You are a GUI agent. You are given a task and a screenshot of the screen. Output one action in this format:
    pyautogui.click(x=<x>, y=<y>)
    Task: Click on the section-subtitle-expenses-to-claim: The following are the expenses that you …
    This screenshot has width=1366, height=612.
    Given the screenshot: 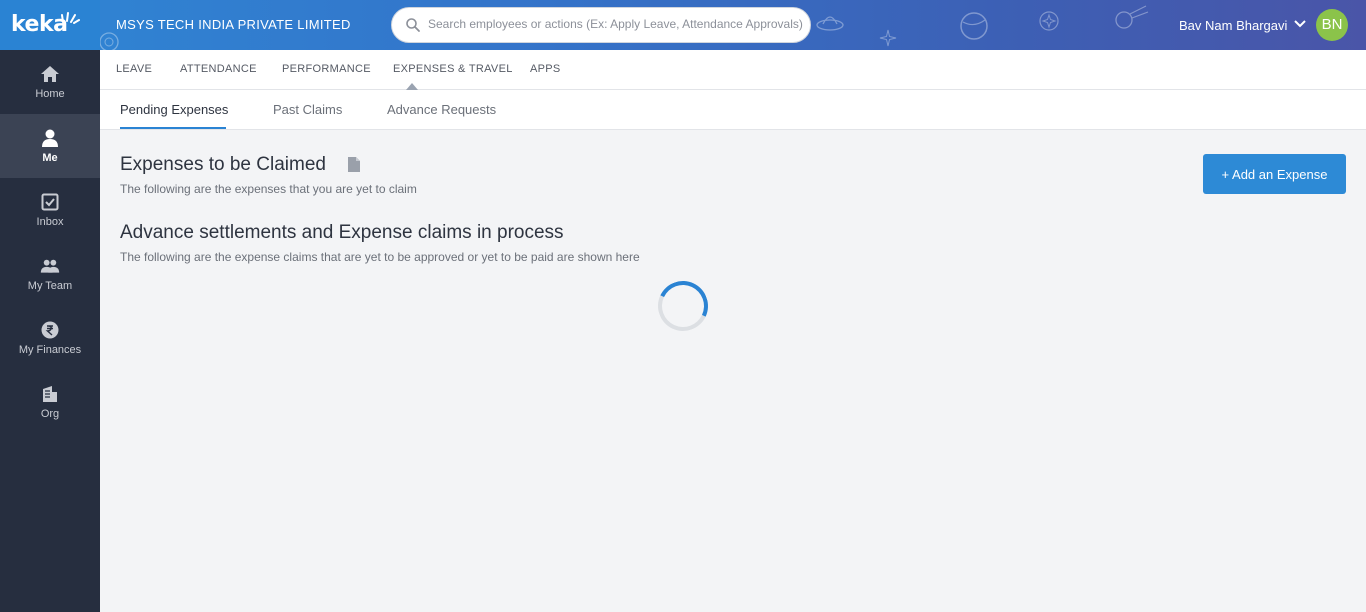 What is the action you would take?
    pyautogui.click(x=268, y=189)
    